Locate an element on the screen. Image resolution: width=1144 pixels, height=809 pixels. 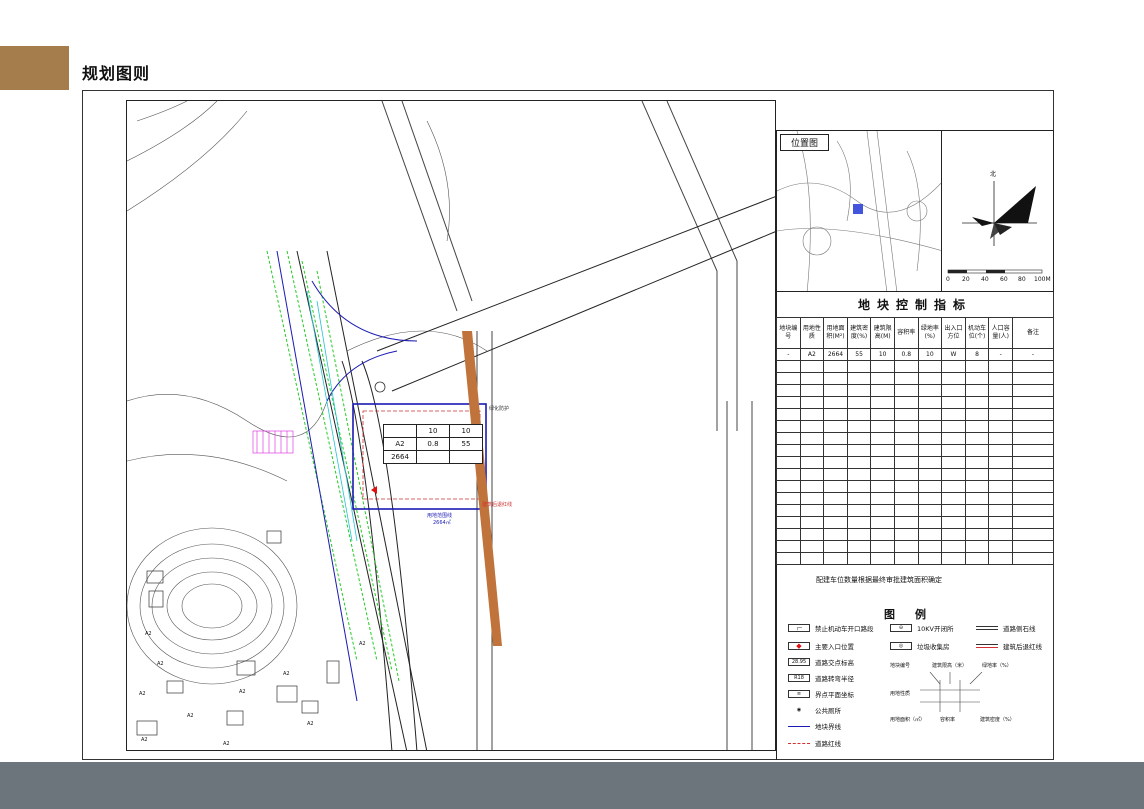
diagram-label: 用地面积（㎡） is located at coordinates (908, 720).